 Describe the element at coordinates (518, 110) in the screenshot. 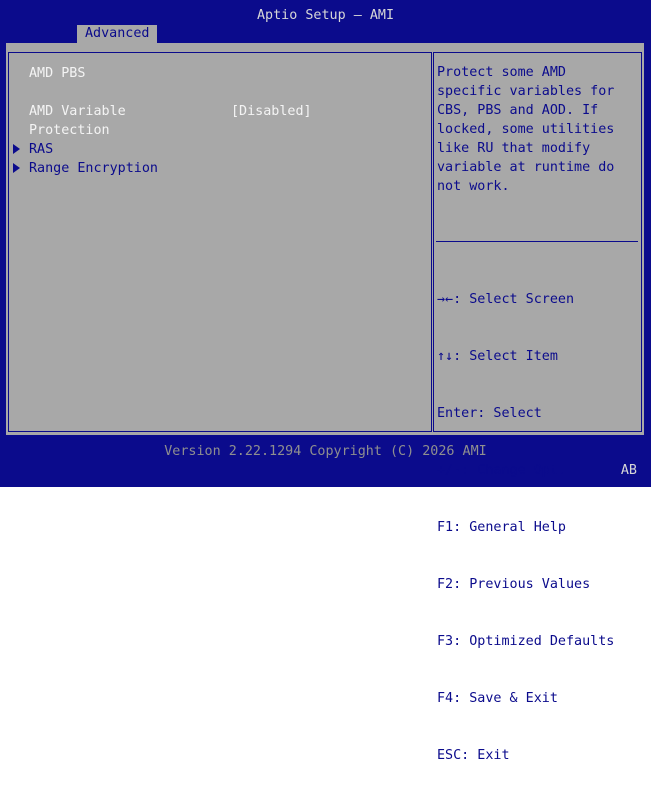

I see `help-line: CBS, PBS and AOD. If` at that location.